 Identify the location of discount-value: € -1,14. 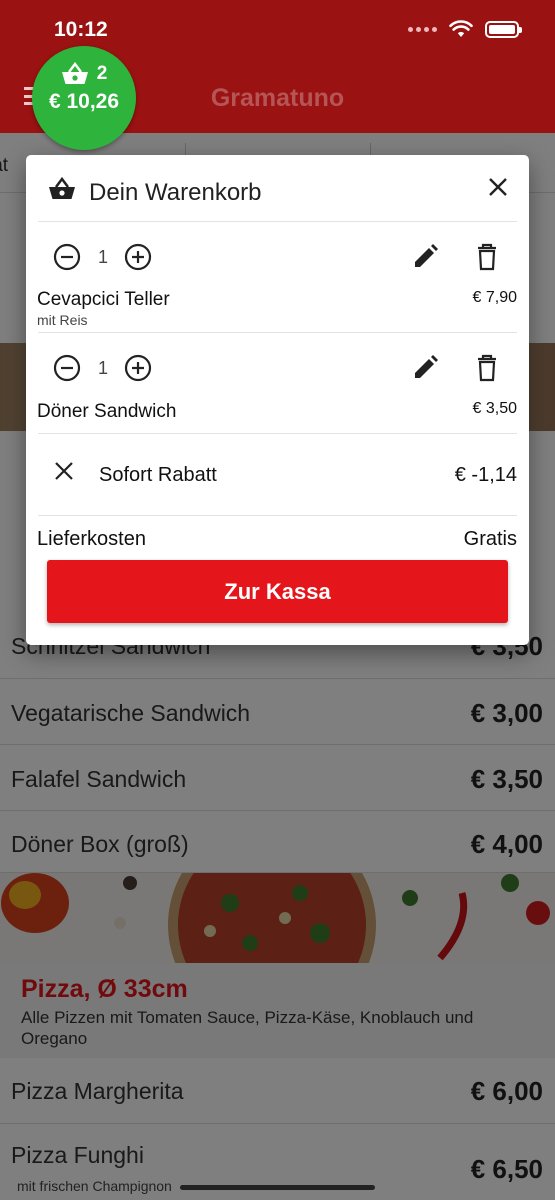
(485, 475).